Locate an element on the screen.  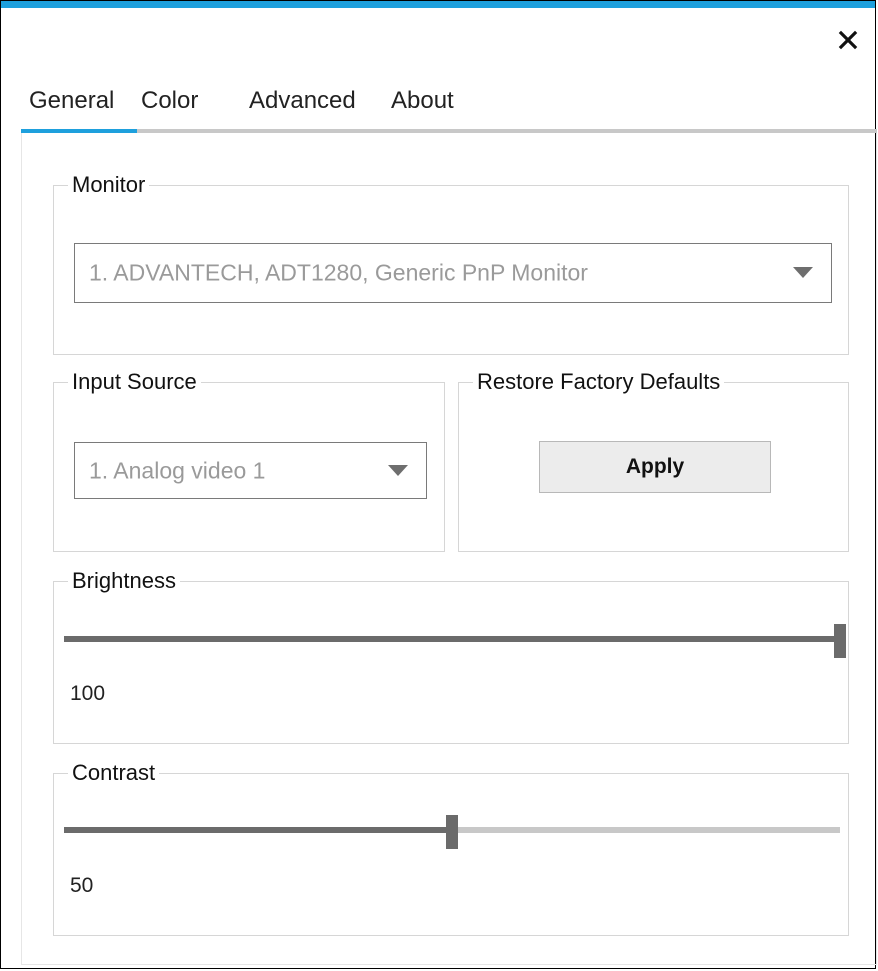
contrast-slider is located at coordinates (452, 832).